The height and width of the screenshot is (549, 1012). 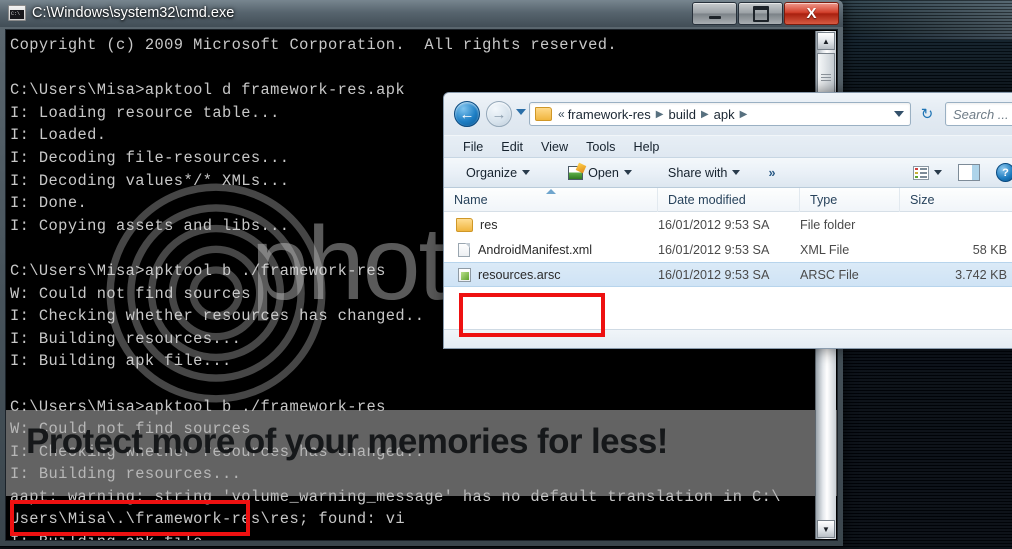 I want to click on cmd-scrollbar-thumb, so click(x=826, y=74).